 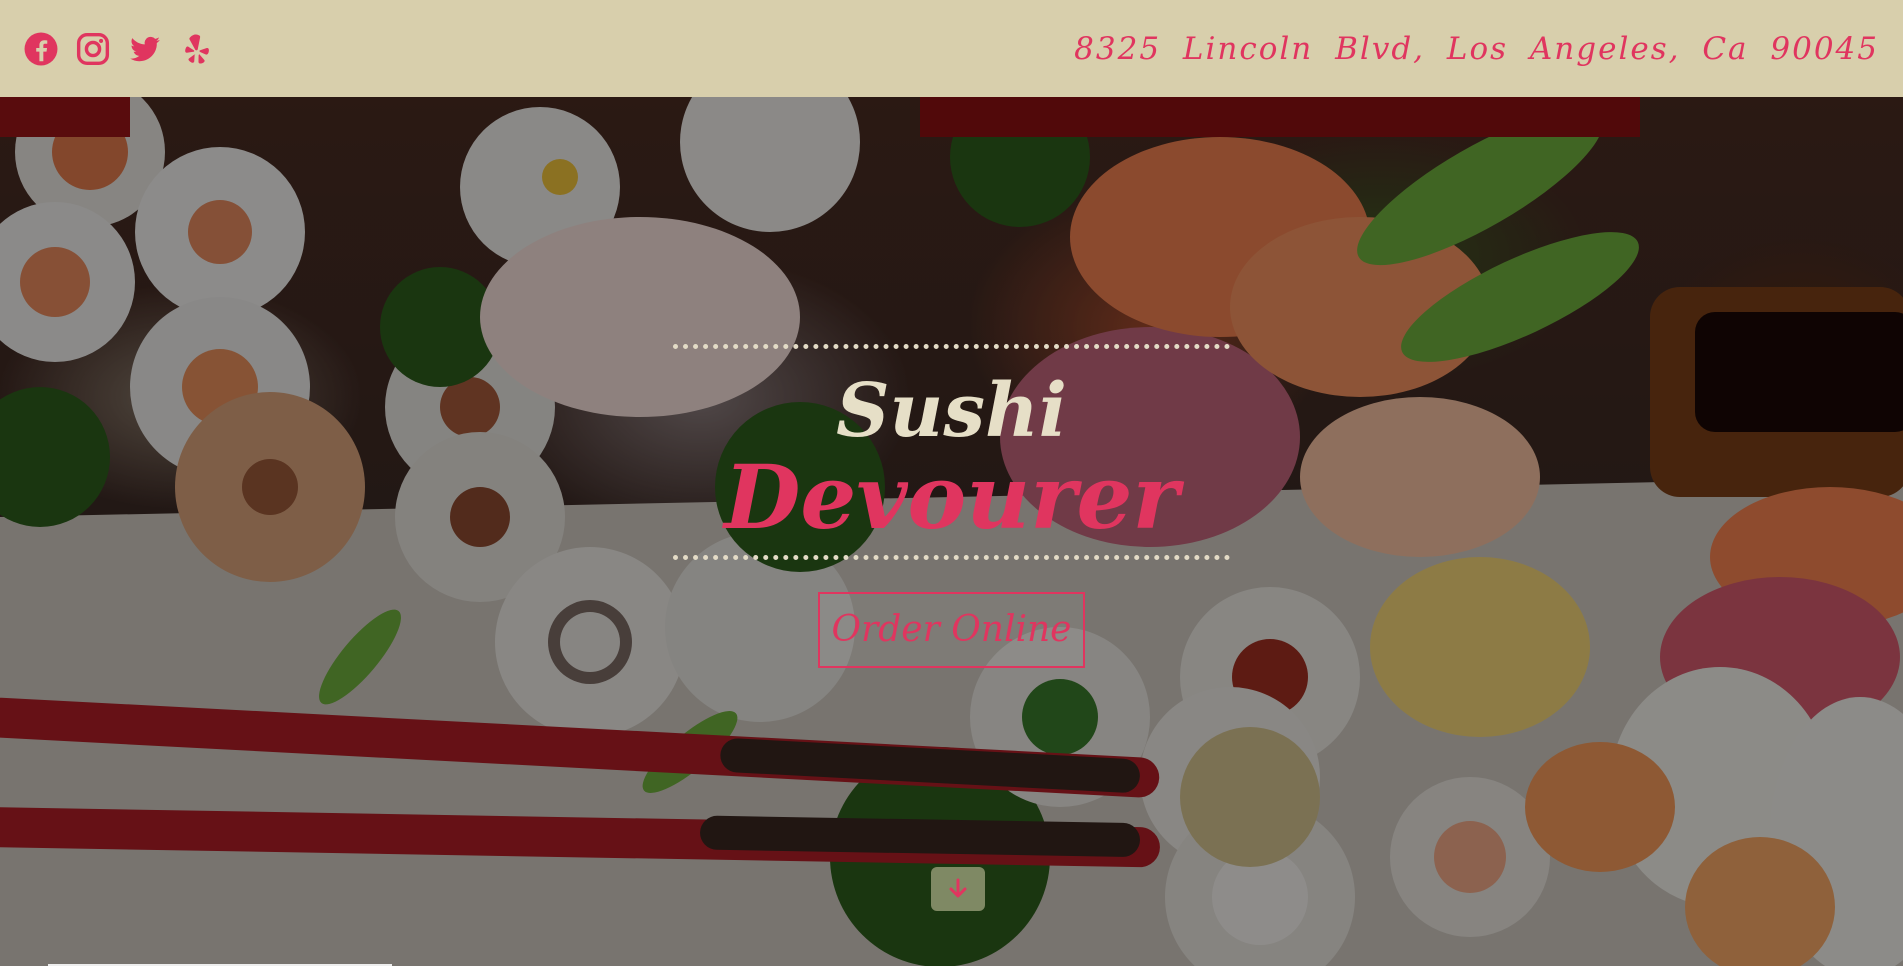 What do you see at coordinates (951, 497) in the screenshot?
I see `hero-title-line2: Devourer` at bounding box center [951, 497].